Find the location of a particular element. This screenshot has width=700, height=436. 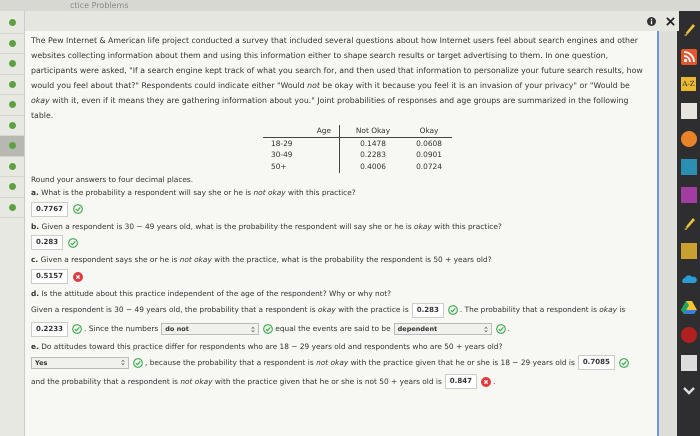

question-nav-item is located at coordinates (12, 146).